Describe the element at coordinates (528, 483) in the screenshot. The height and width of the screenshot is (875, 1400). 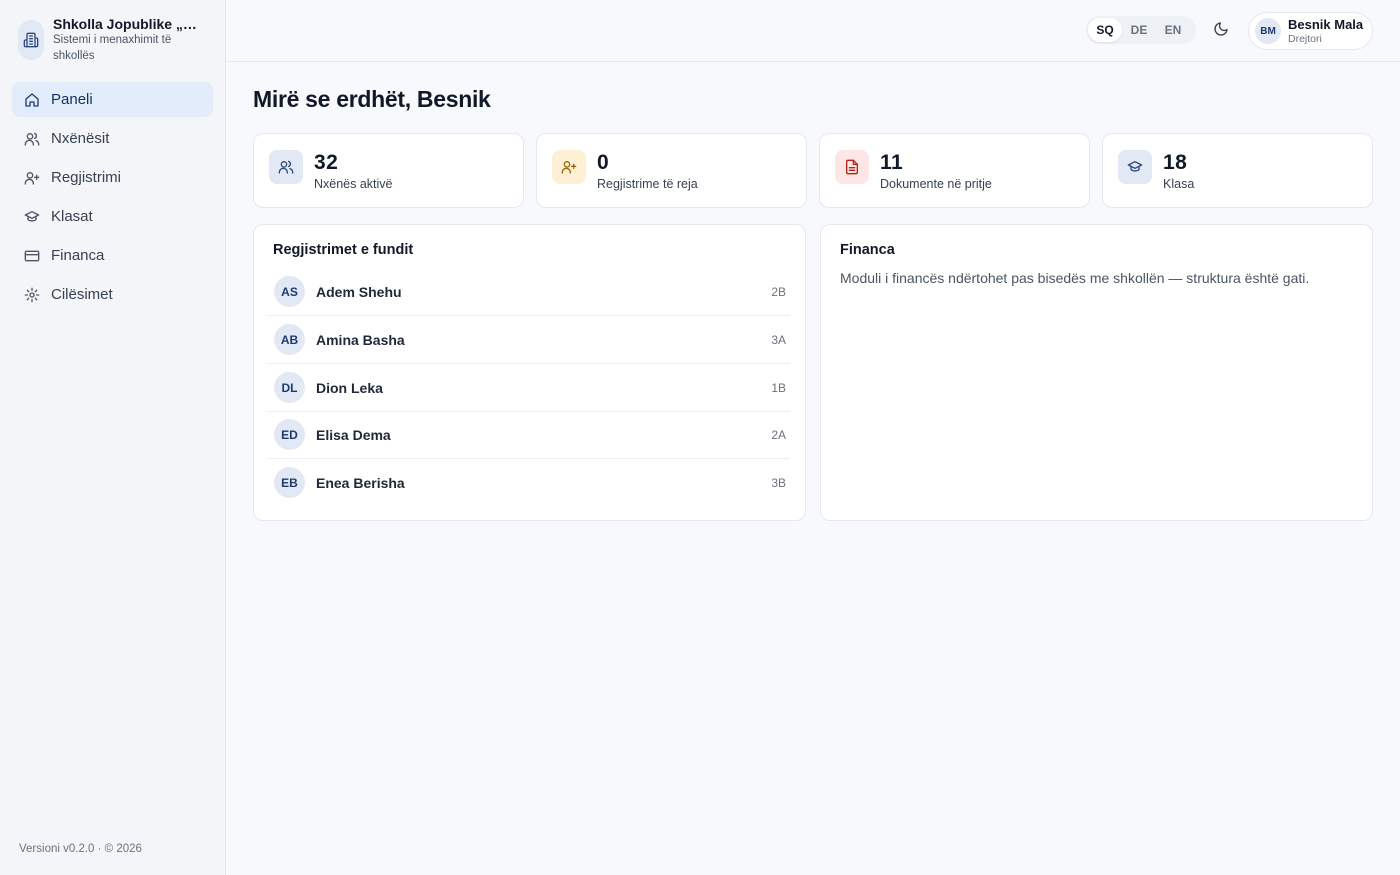
I see `list-item: EB Enea Berisha 3B` at that location.